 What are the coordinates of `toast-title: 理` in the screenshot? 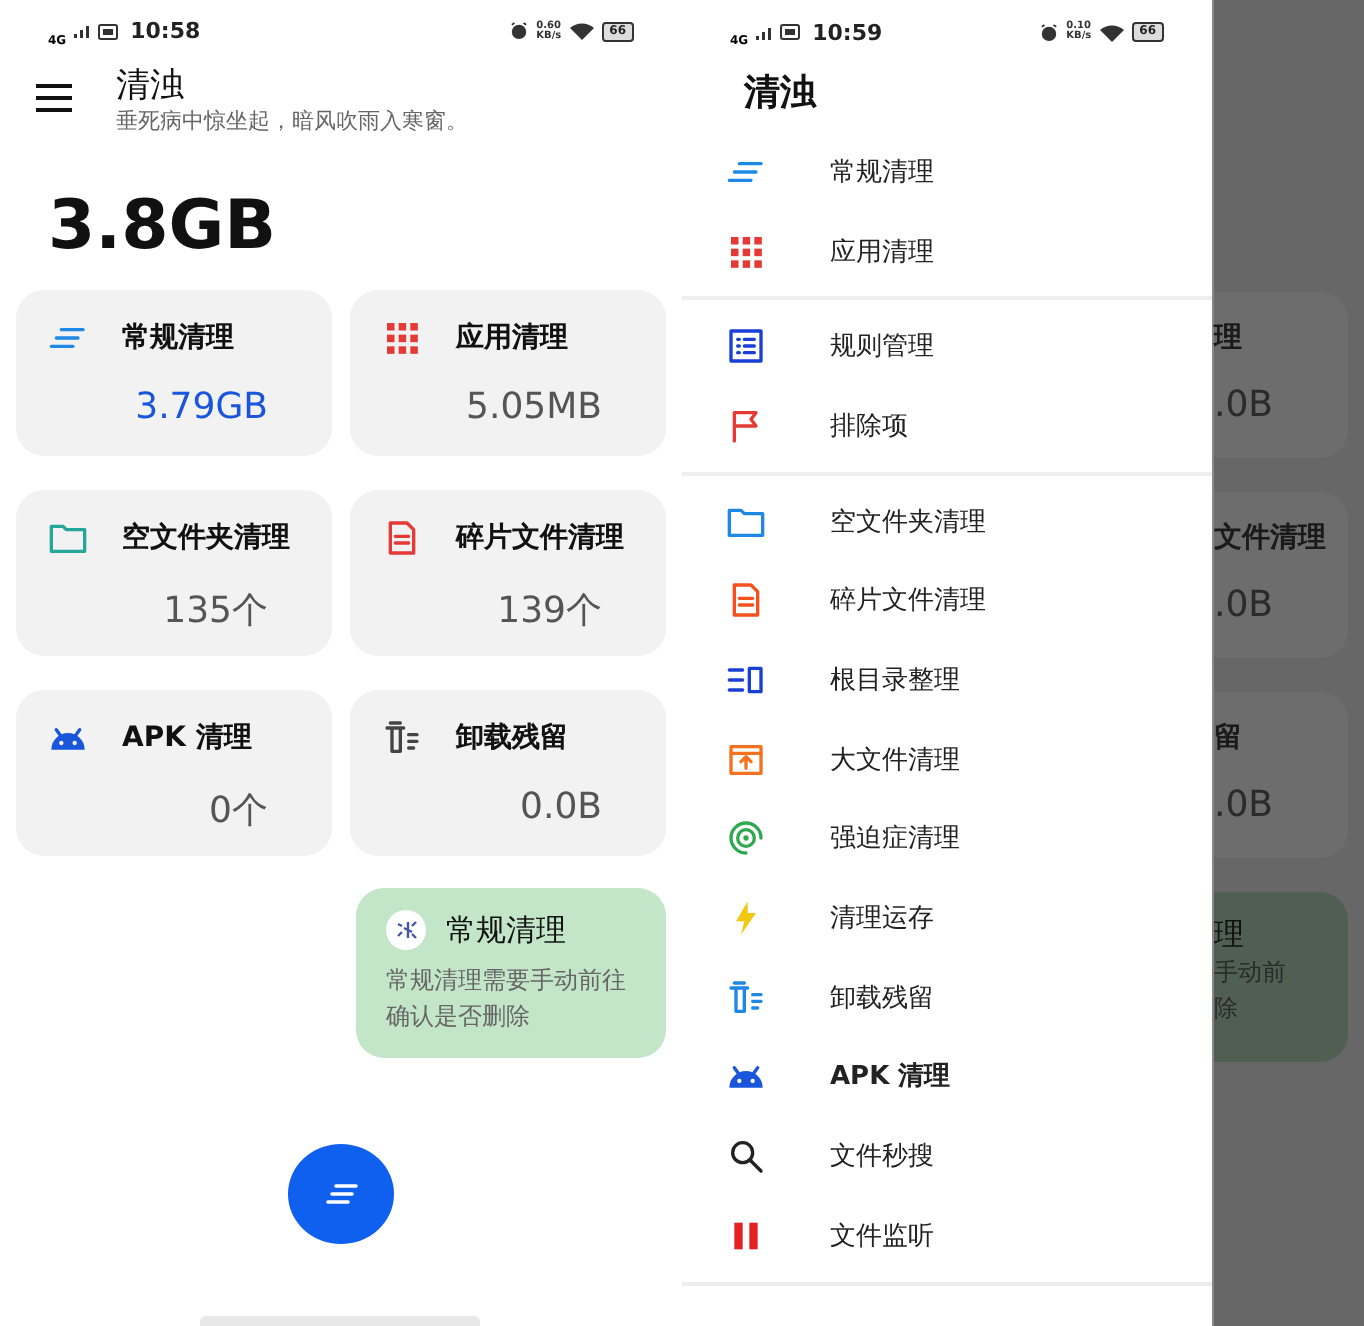 It's located at (1230, 935).